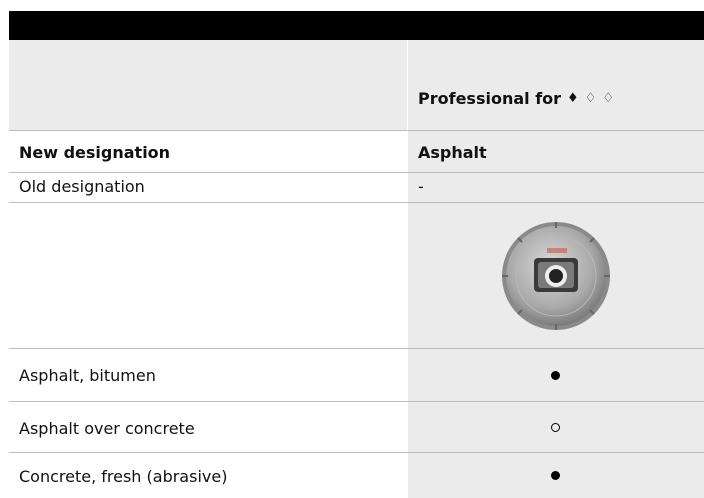 The height and width of the screenshot is (498, 704). I want to click on old-designation-row: Old designation -, so click(356, 187).